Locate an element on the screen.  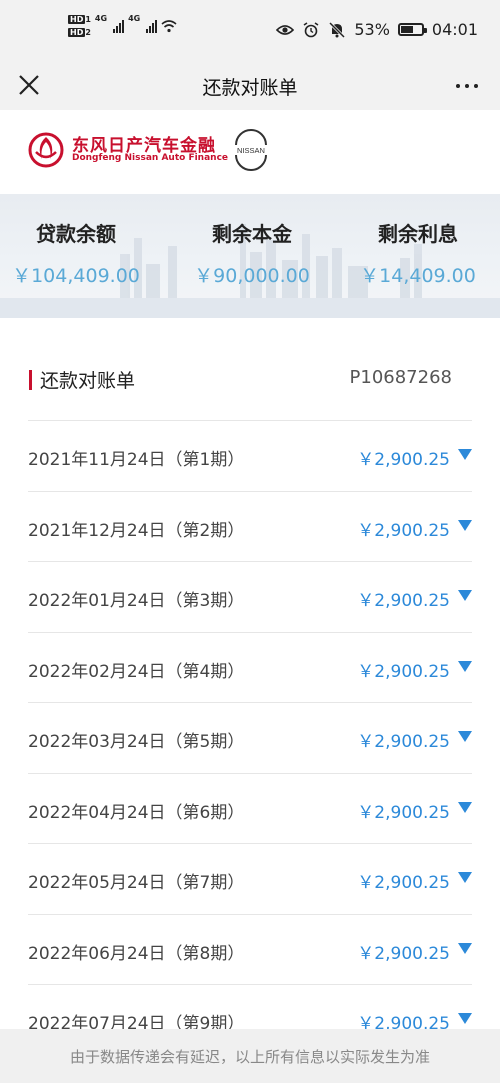
installment-row: 2022年01月24日（第3期） ￥2,900.25 is located at coordinates (250, 596).